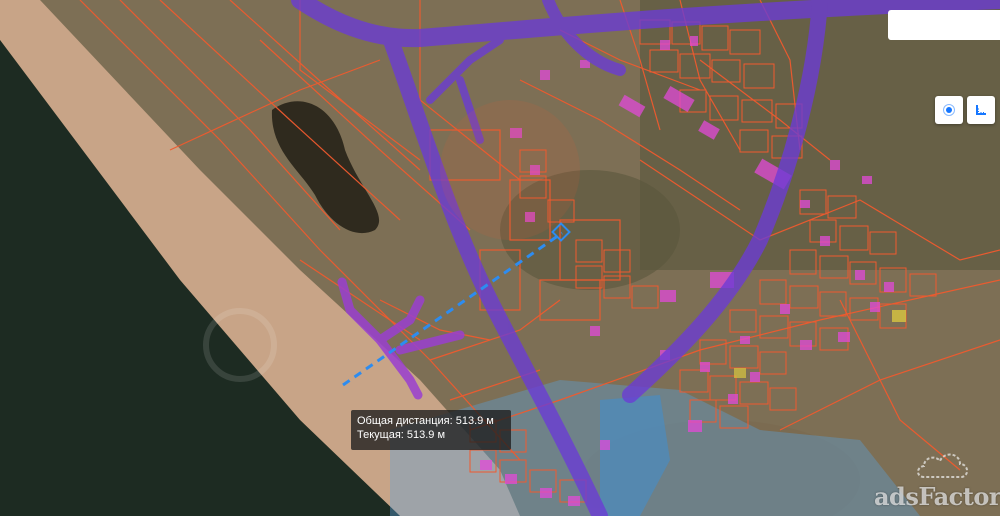 This screenshot has width=1000, height=516. I want to click on total-distance-text: Общая дистанция: 513.9 м, so click(425, 421).